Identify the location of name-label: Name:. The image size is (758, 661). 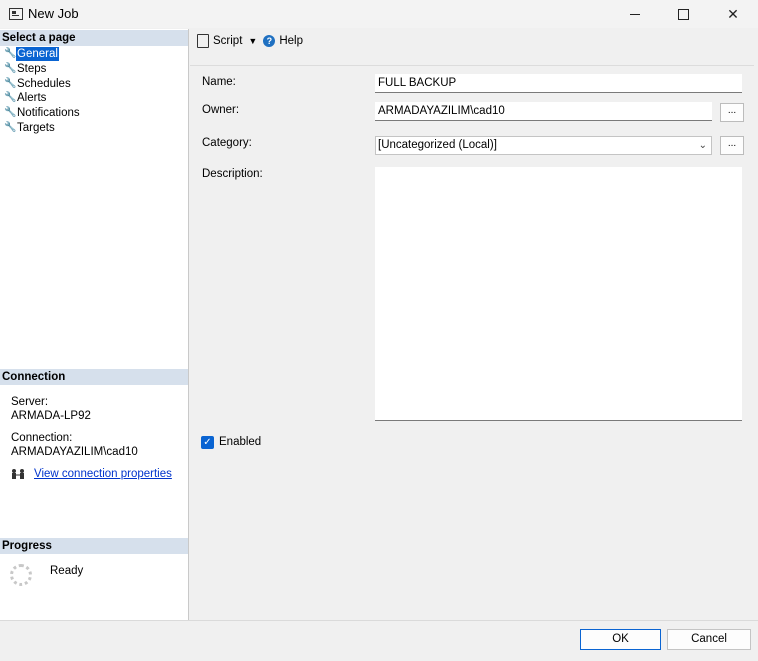
(219, 82).